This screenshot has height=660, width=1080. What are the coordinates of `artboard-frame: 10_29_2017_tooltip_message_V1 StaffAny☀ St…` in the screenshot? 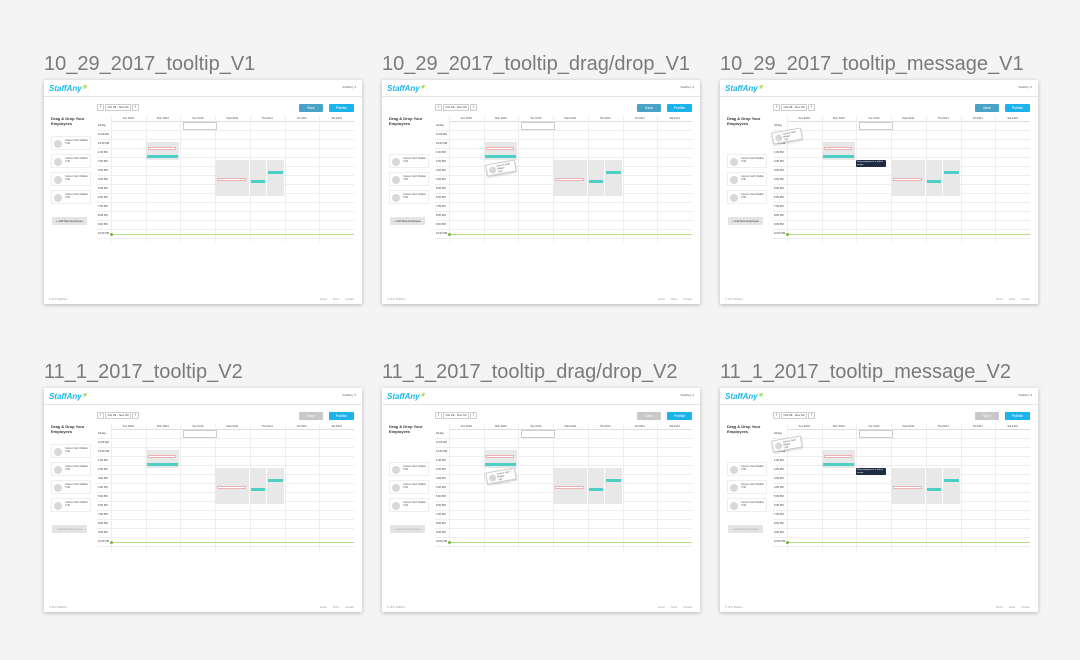 It's located at (879, 178).